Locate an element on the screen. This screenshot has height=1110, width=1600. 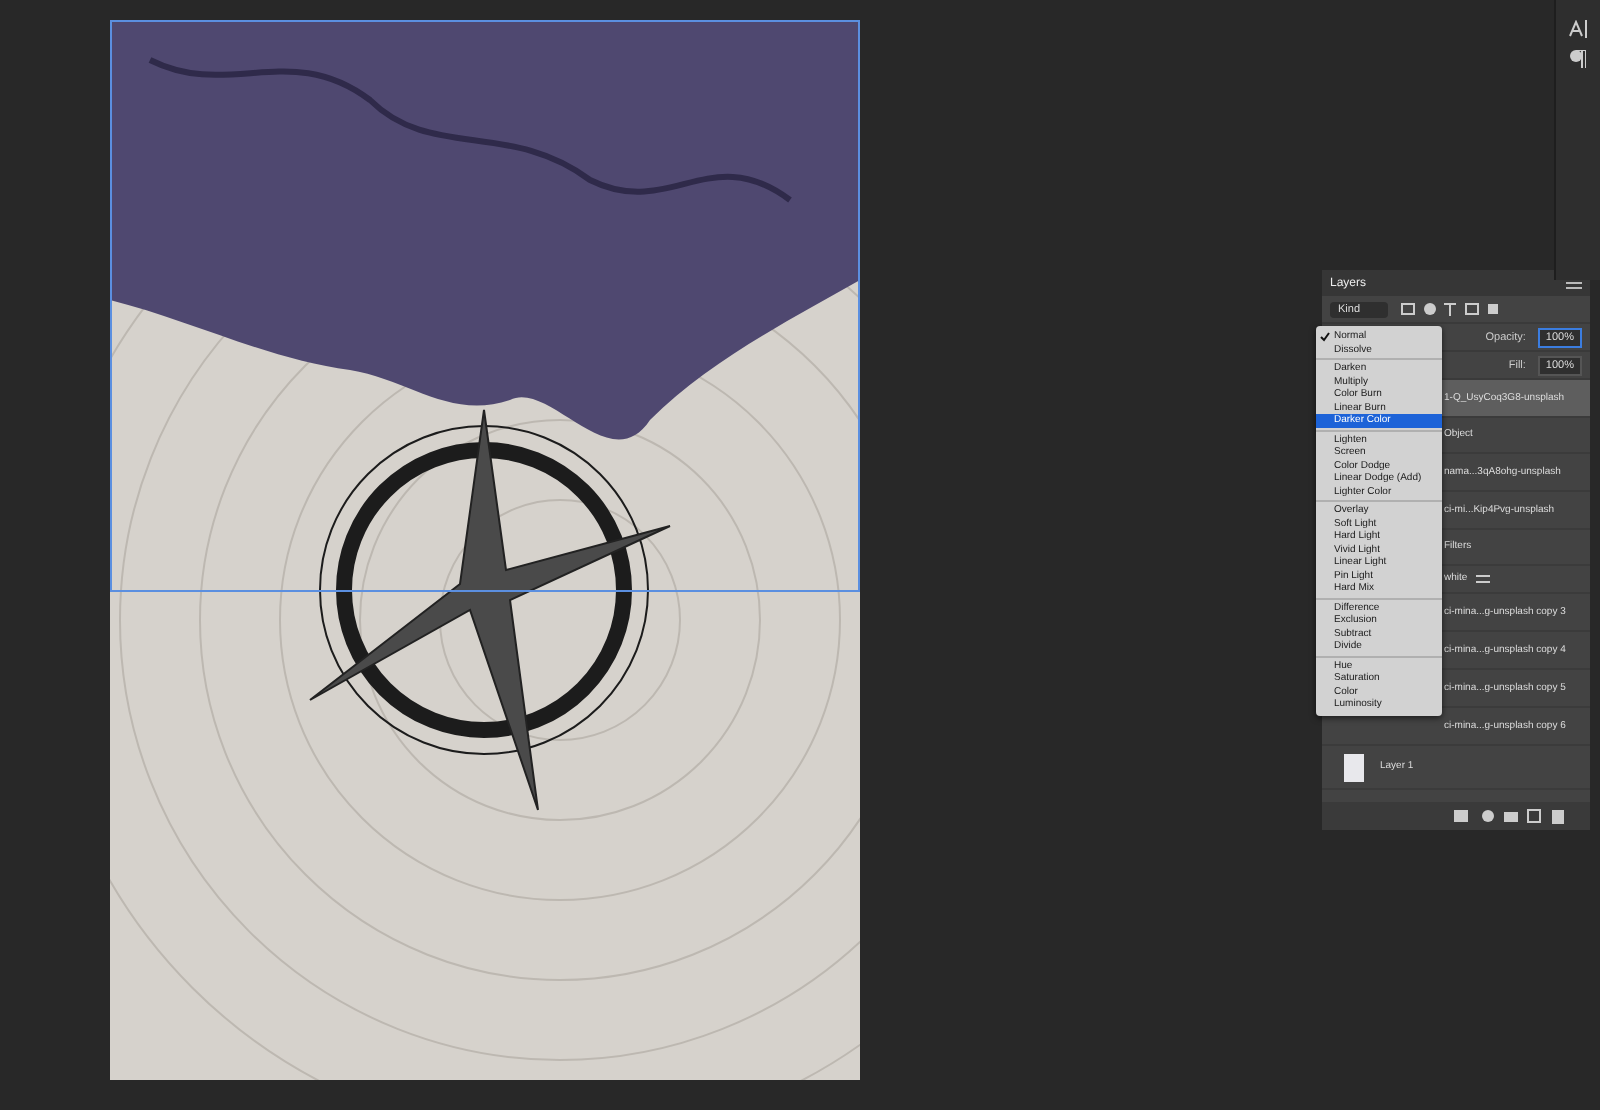
sliders-icon is located at coordinates (1482, 579).